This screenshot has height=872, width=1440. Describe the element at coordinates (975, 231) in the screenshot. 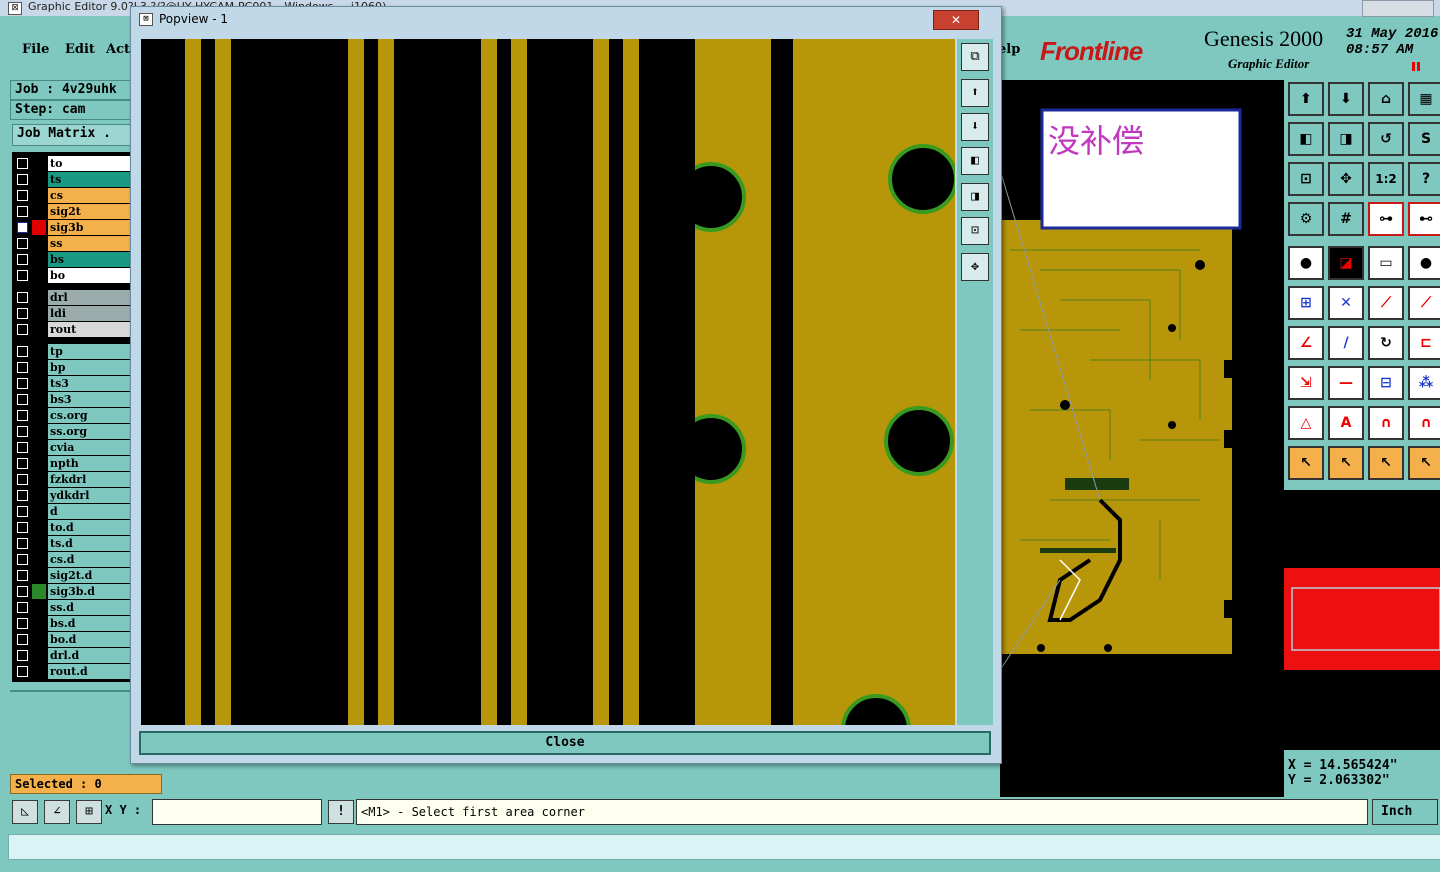

I see `popview-fit-icon: ⊡` at that location.